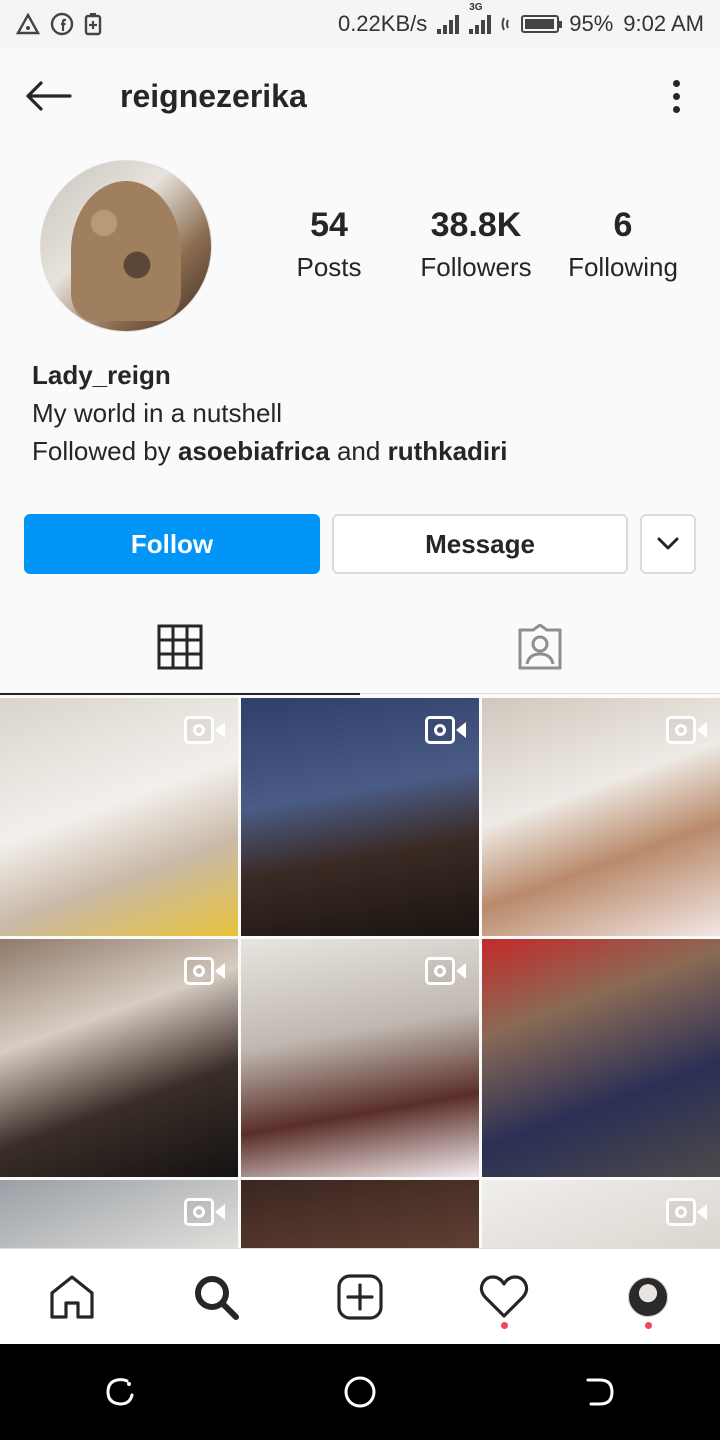 This screenshot has width=720, height=1440. I want to click on profile-username: reignezerika, so click(213, 95).